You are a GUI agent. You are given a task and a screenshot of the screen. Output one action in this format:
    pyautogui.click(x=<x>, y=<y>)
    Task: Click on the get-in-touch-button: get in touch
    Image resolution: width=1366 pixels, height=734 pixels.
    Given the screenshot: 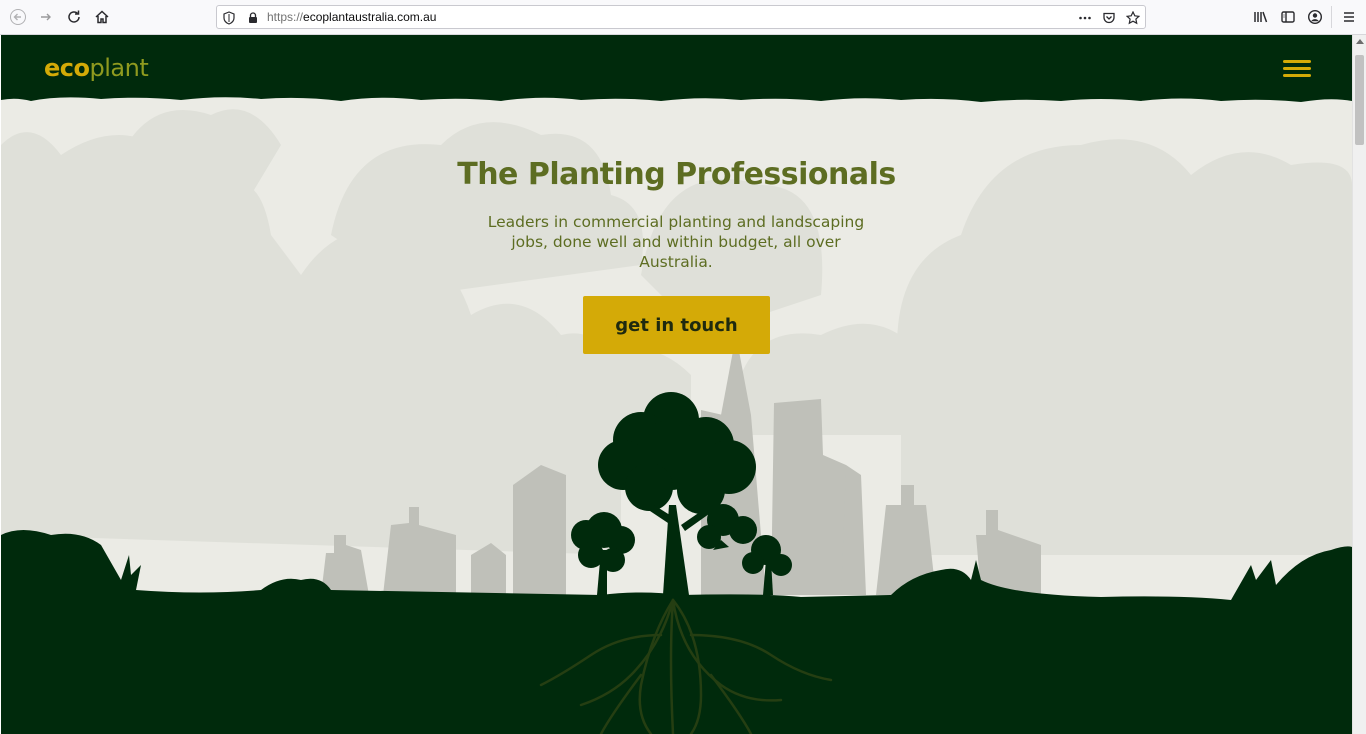 What is the action you would take?
    pyautogui.click(x=676, y=325)
    